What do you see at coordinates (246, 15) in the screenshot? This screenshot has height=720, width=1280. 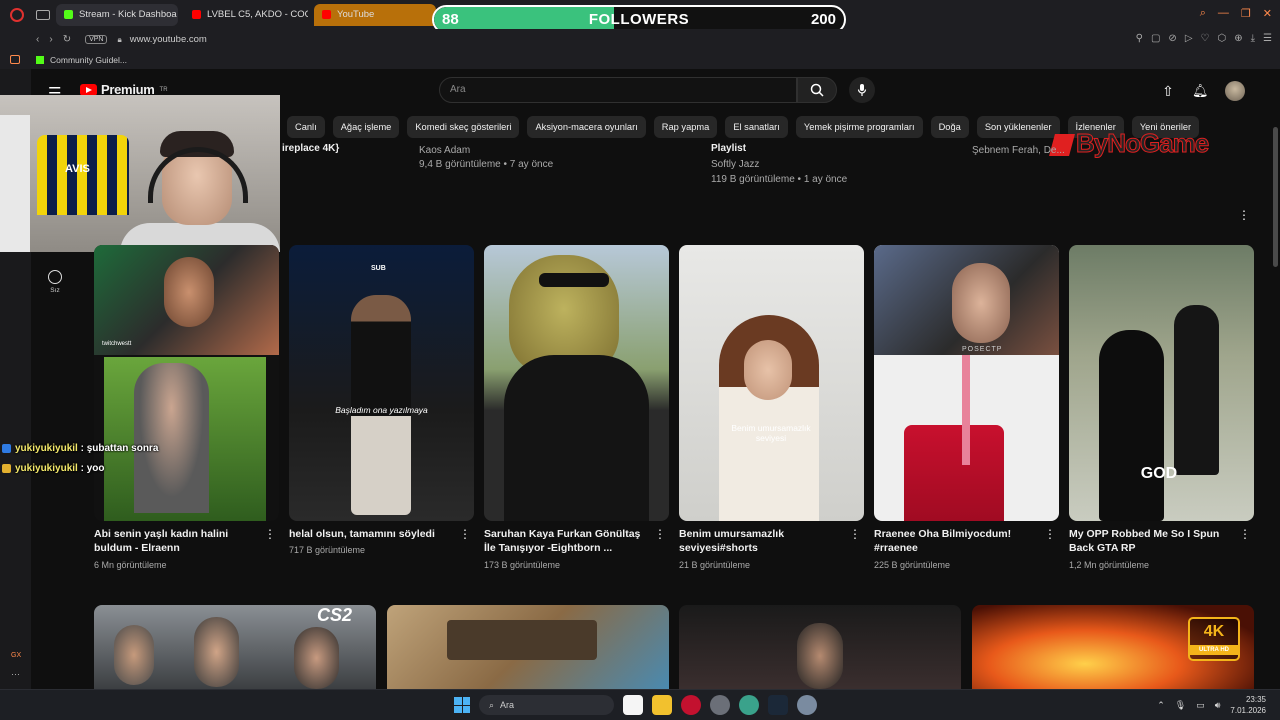 I see `tab-youtube-music: LVBEL C5, AKDO - COOO` at bounding box center [246, 15].